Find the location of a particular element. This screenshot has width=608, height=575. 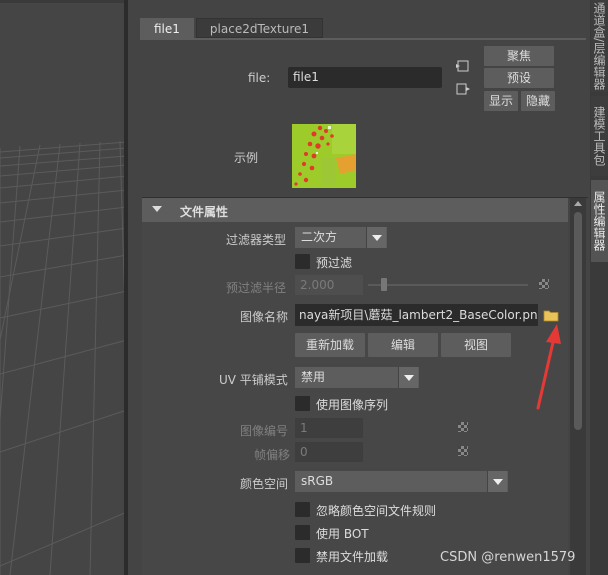

filter-type-dropdown: 二次方 is located at coordinates (341, 237).